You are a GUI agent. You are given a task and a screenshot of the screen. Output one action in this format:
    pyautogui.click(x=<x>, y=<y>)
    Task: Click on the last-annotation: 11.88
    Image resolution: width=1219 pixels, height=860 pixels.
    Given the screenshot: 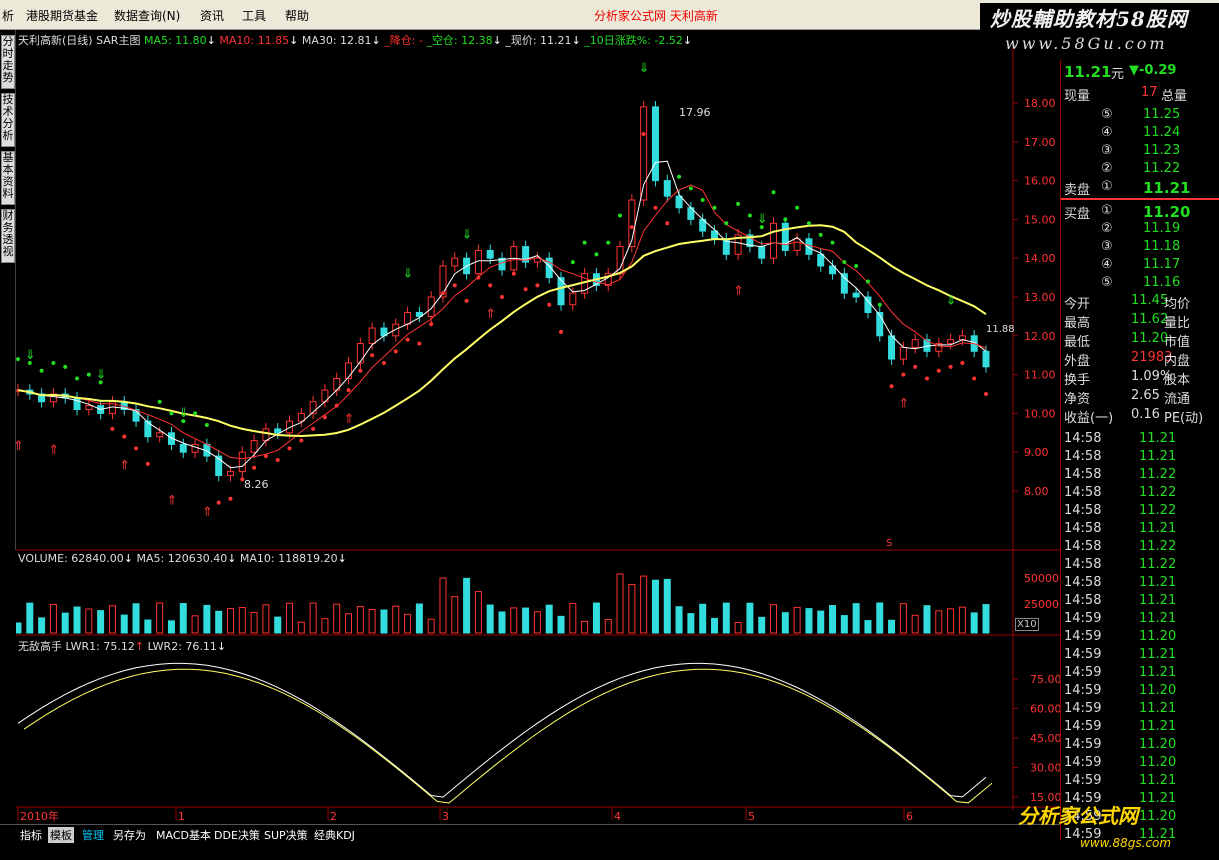 What is the action you would take?
    pyautogui.click(x=1000, y=329)
    